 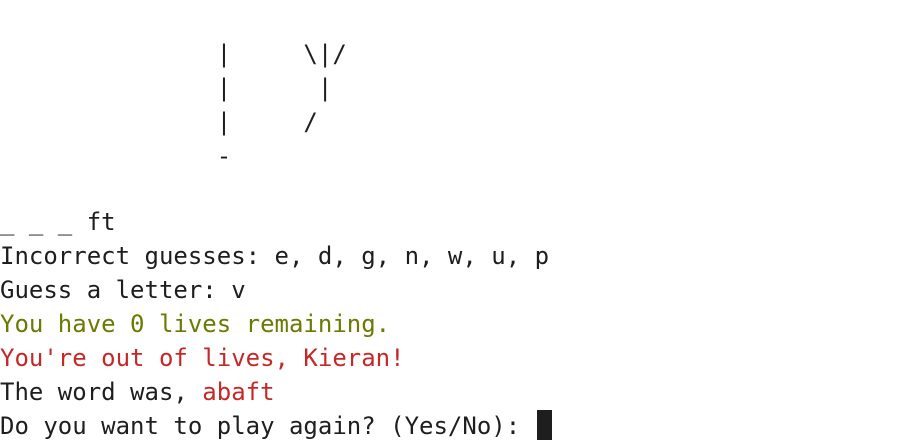 I want to click on play-again-line: Do you want to play again? (Yes/No):, so click(x=276, y=426).